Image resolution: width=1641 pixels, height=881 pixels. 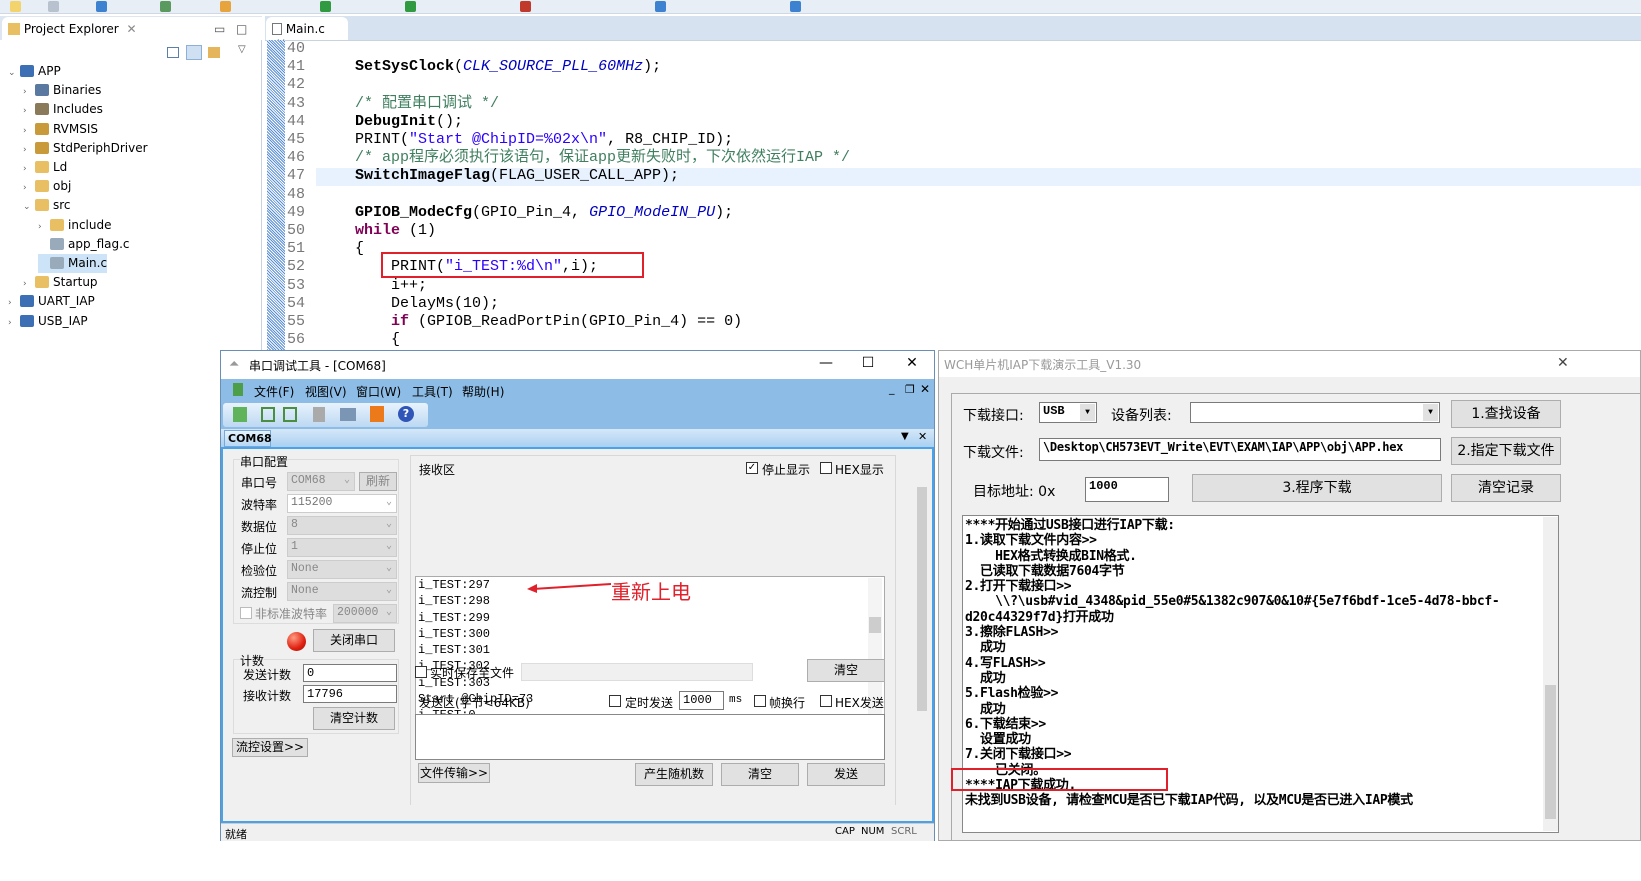 What do you see at coordinates (421, 672) in the screenshot?
I see `save-realtime-checkbox` at bounding box center [421, 672].